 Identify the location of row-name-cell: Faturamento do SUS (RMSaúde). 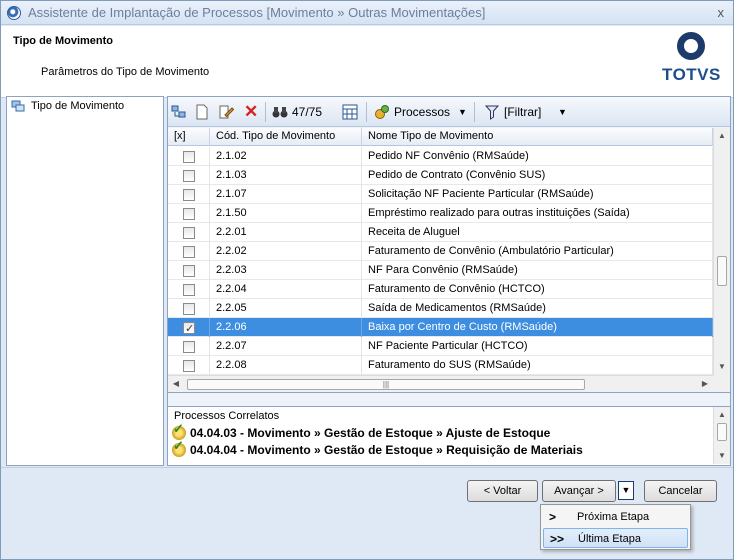
(537, 365).